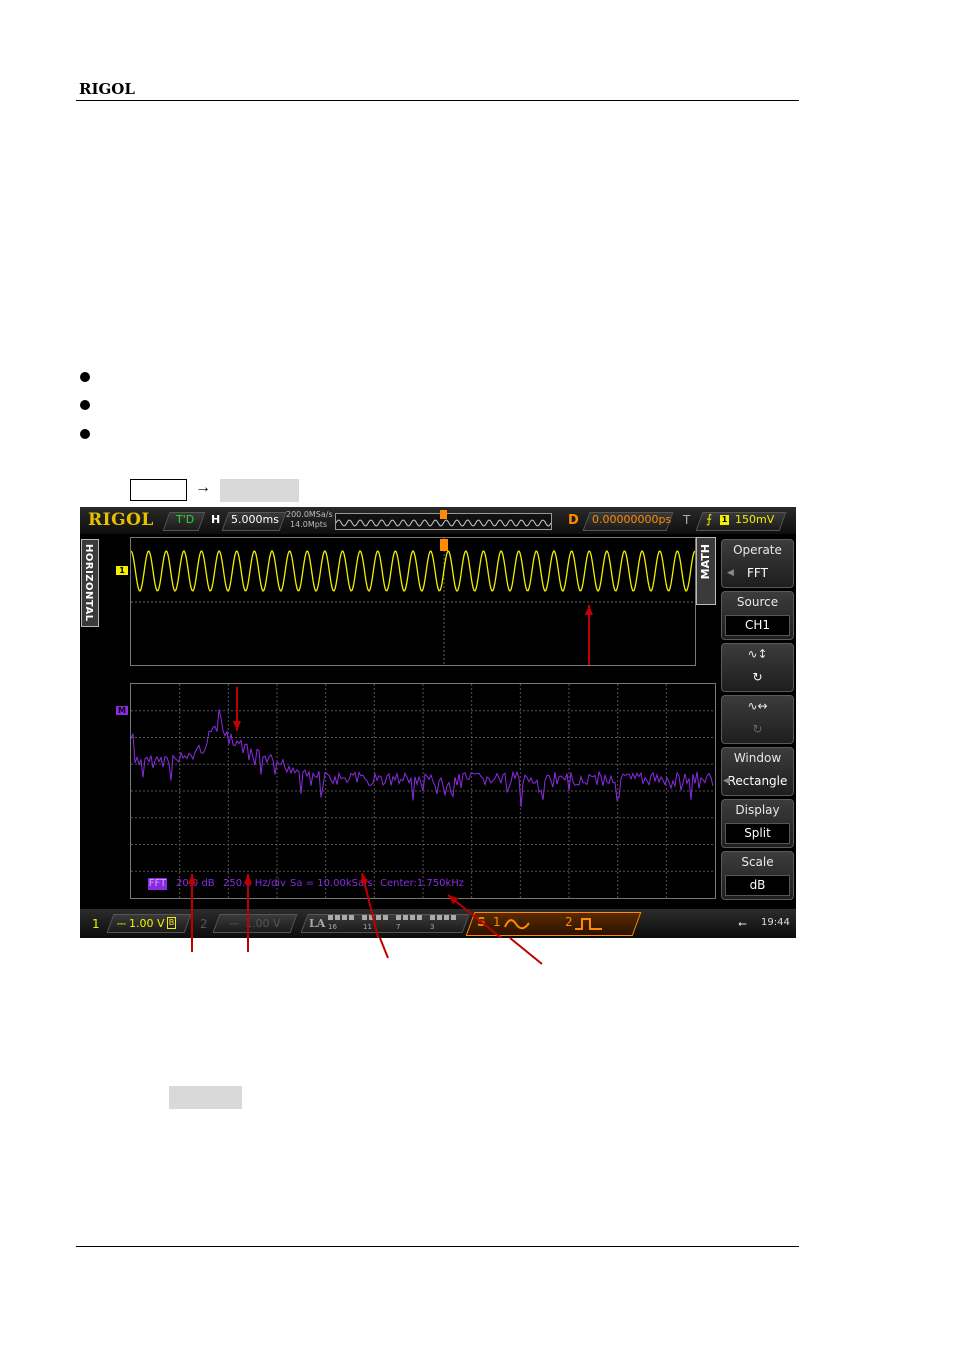 This screenshot has height=1348, width=954. Describe the element at coordinates (259, 490) in the screenshot. I see `softkey-label` at that location.